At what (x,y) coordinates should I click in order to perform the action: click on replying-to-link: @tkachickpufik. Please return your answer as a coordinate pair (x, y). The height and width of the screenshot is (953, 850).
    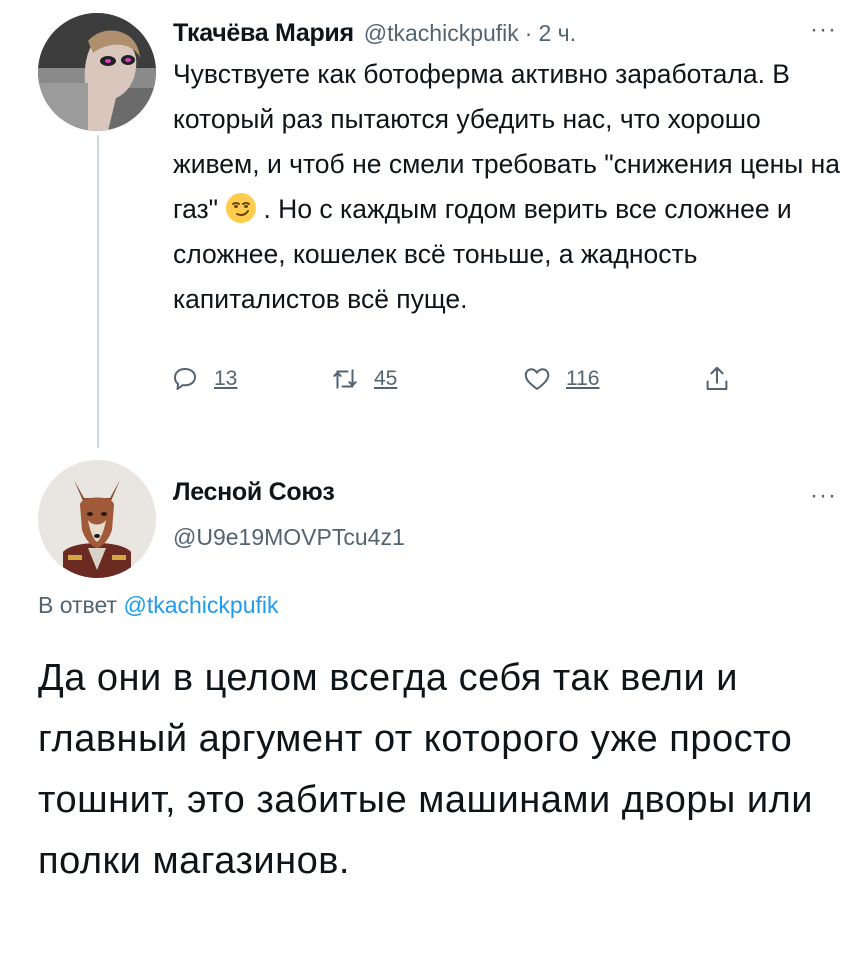
    Looking at the image, I should click on (200, 605).